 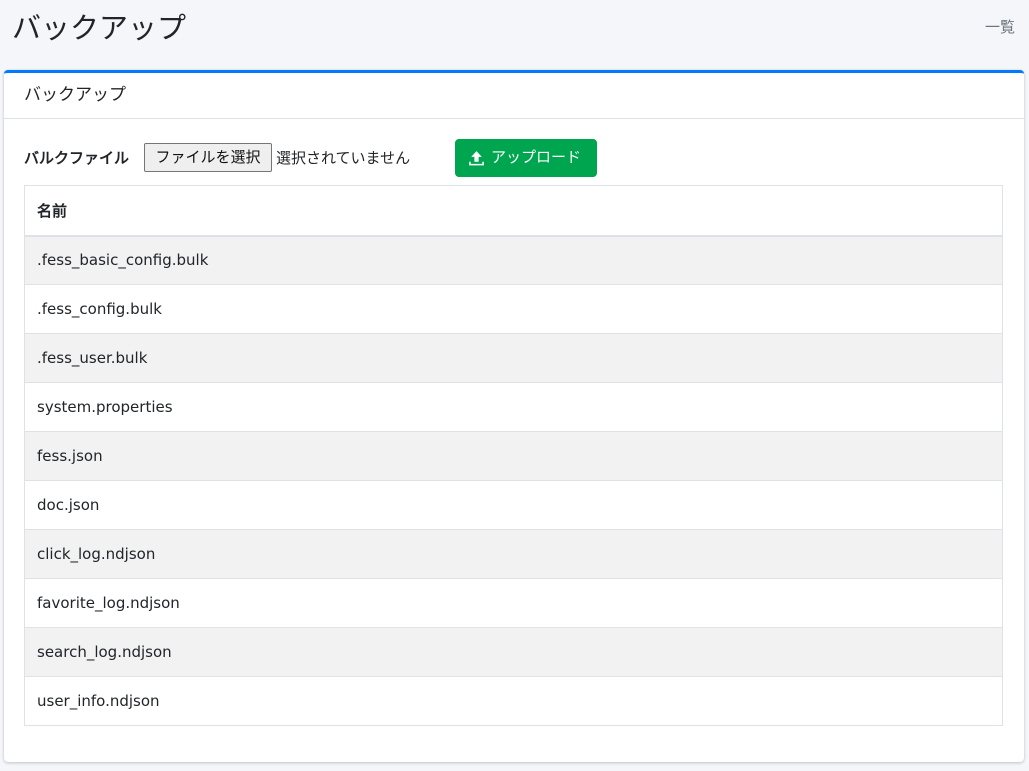 I want to click on file-name-link: click_log.ndjson, so click(x=513, y=554).